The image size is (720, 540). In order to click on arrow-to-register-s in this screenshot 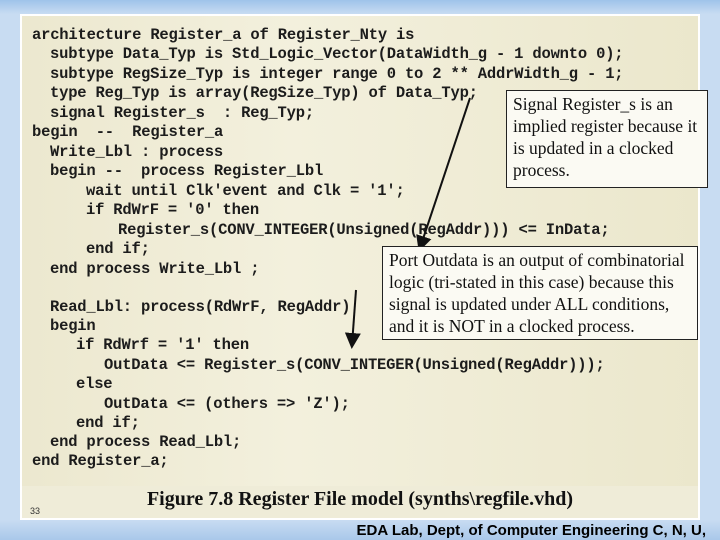, I will do `click(443, 174)`.